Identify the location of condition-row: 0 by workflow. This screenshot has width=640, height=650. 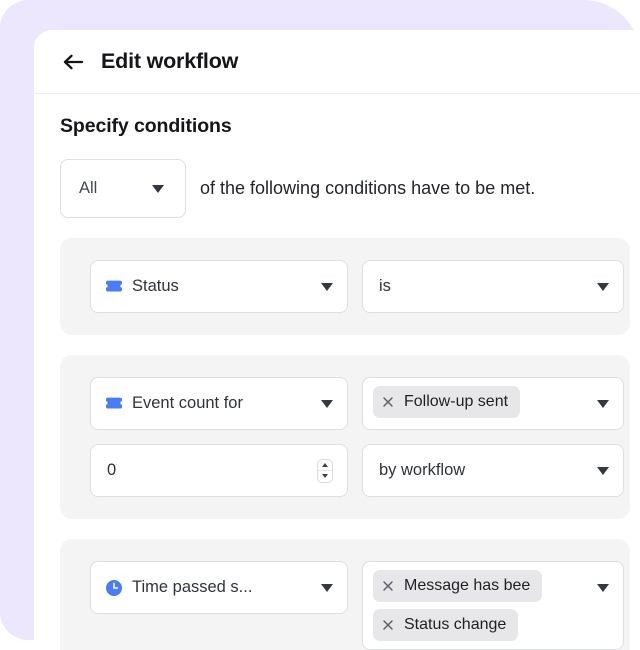
(360, 470).